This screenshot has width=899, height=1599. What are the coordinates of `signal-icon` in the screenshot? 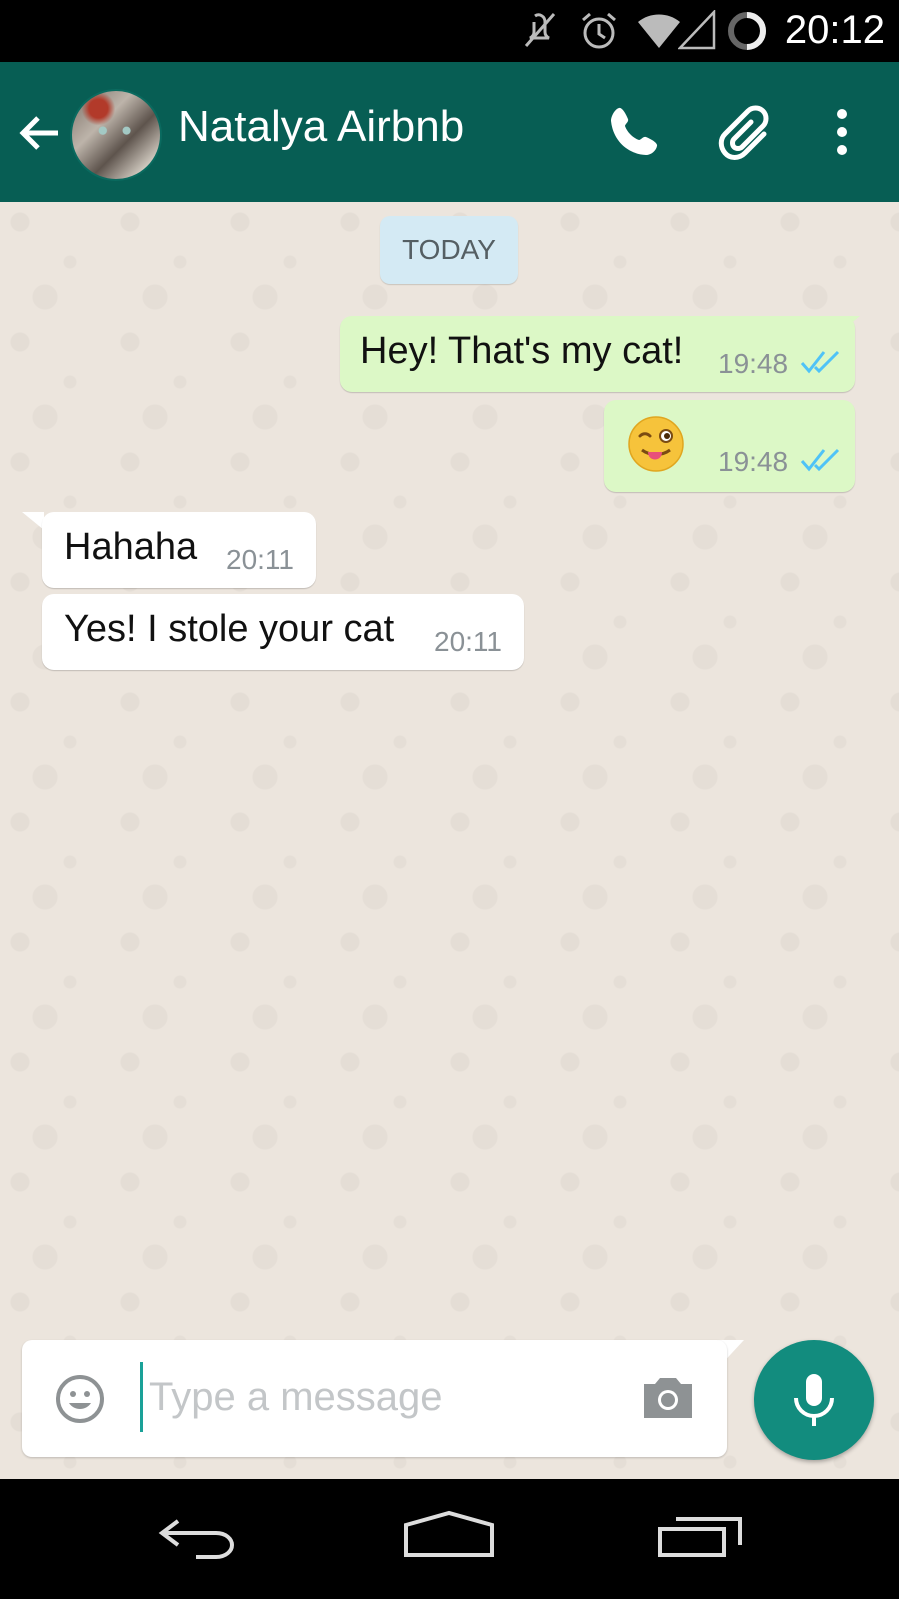 It's located at (696, 31).